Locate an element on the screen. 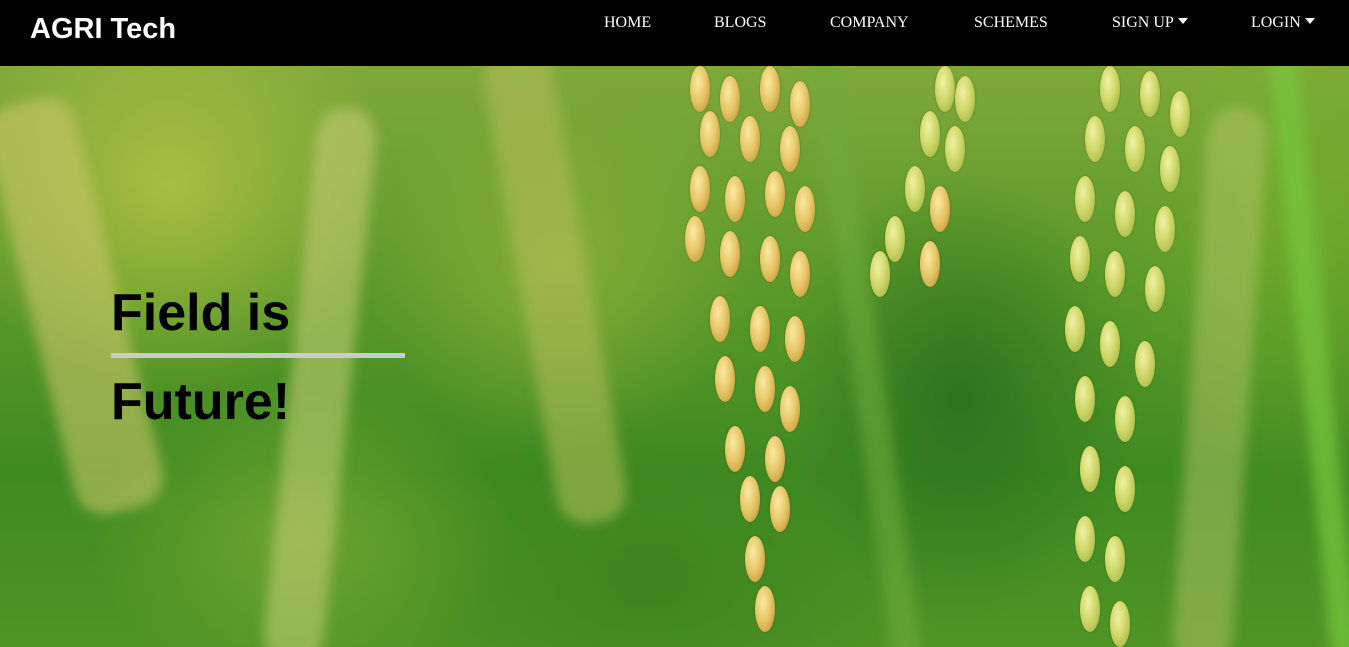 This screenshot has width=1349, height=647. nav-signup-dropdown: SIGN UP is located at coordinates (1150, 23).